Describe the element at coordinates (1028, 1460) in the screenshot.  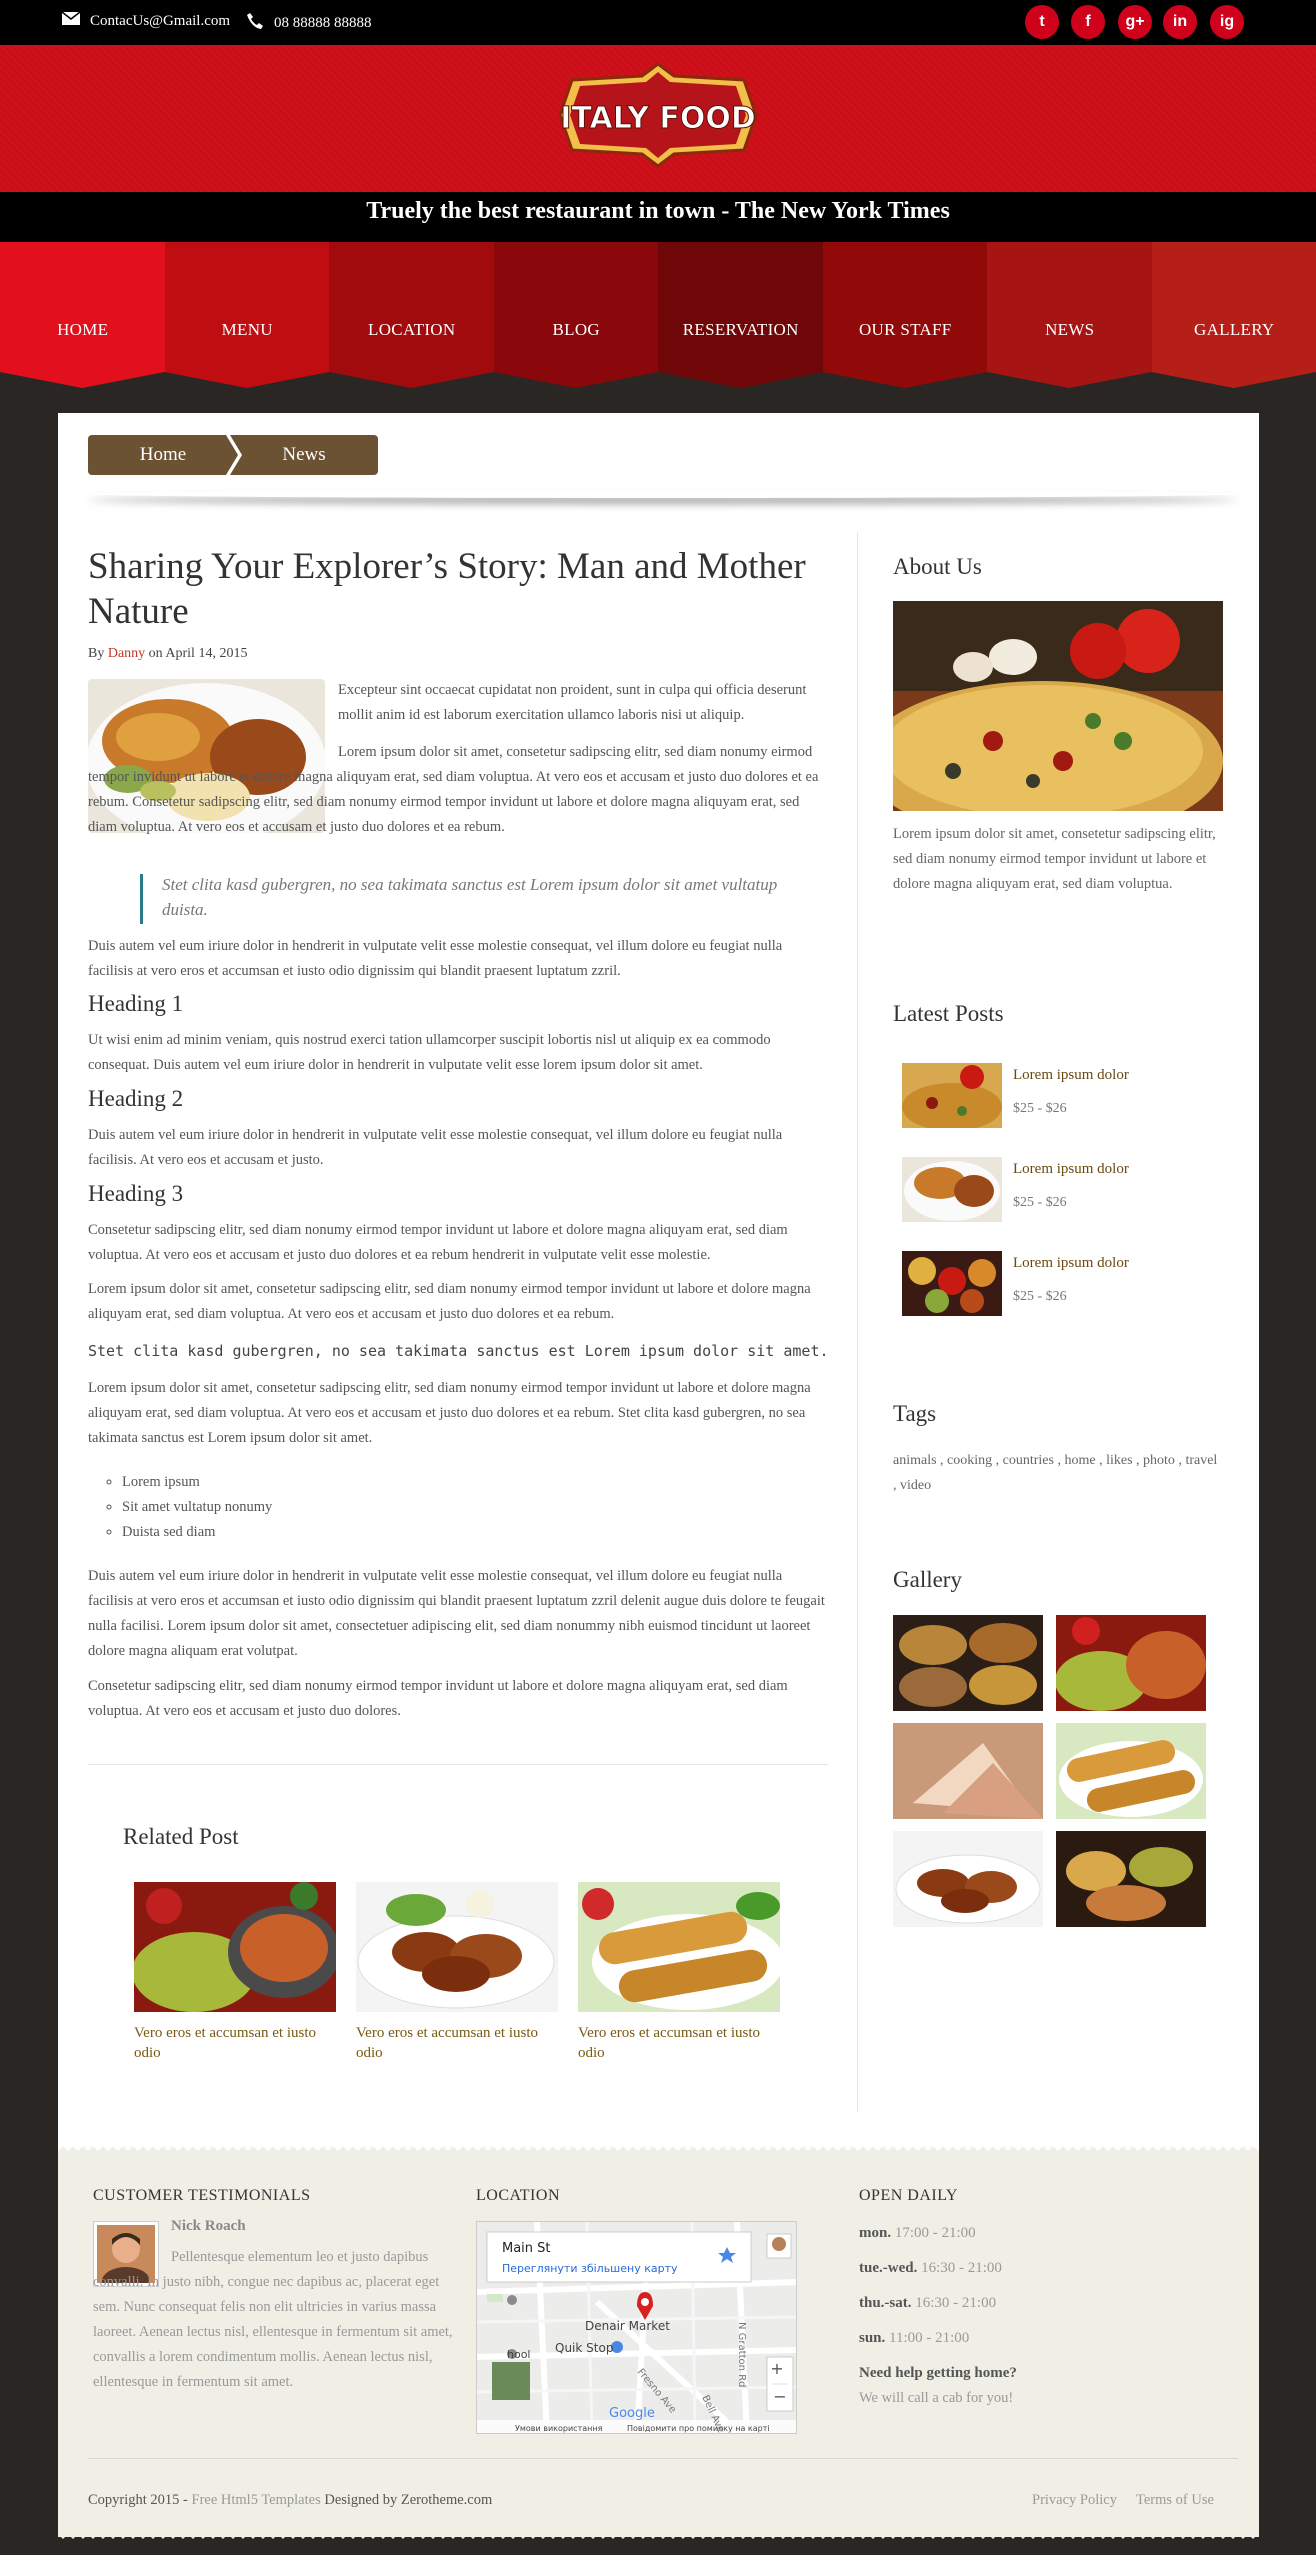
I see `tag-link: countries` at that location.